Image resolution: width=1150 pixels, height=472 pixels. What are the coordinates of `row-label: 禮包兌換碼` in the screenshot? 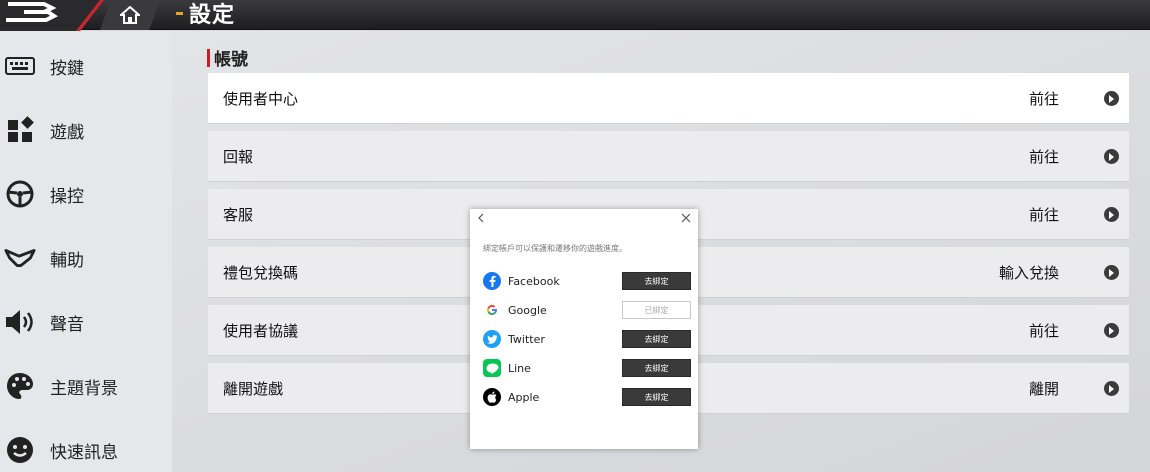 It's located at (261, 273).